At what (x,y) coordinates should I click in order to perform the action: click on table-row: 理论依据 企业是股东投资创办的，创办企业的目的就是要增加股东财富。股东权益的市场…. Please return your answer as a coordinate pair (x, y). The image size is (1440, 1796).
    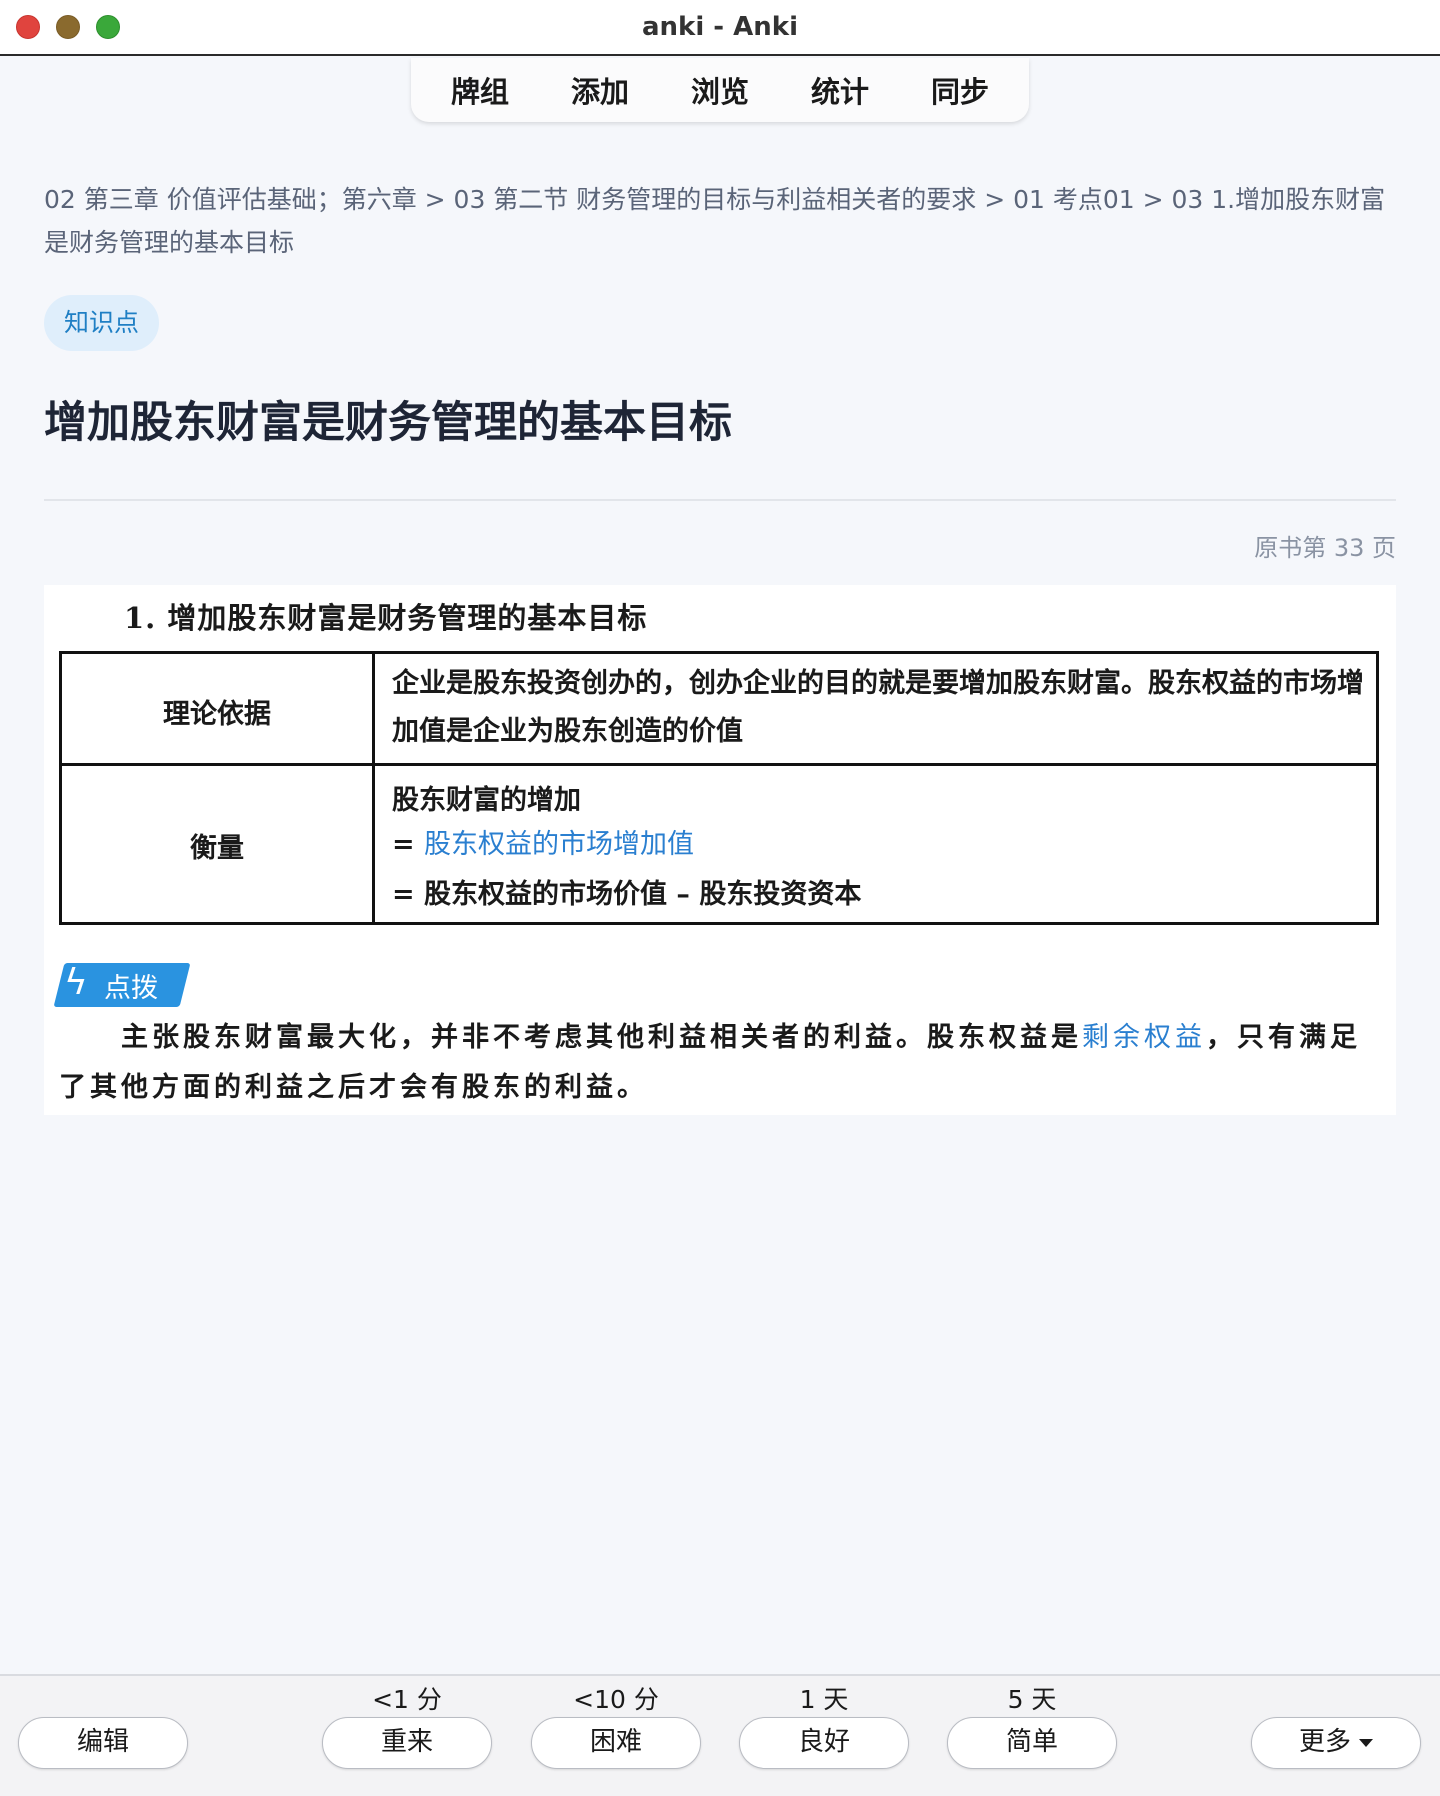
    Looking at the image, I should click on (719, 710).